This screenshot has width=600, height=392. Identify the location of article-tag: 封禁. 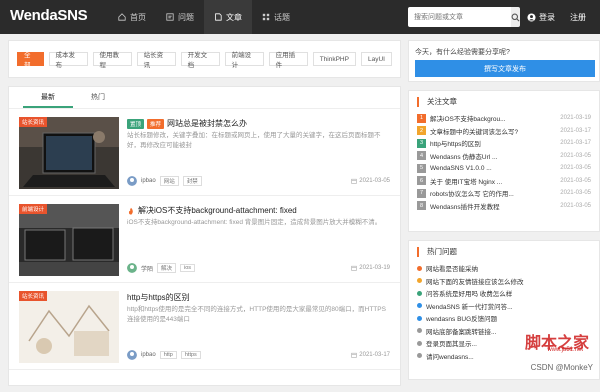
(192, 181).